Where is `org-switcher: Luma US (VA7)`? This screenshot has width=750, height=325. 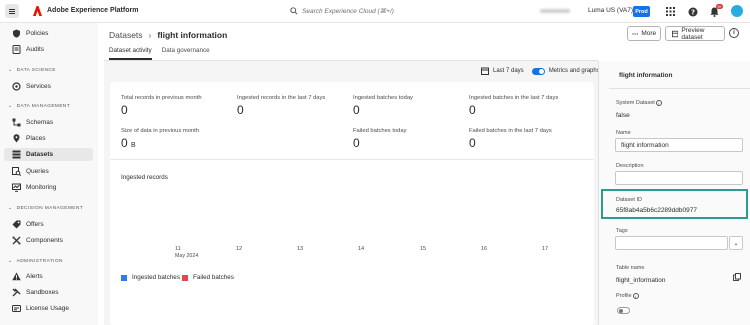 org-switcher: Luma US (VA7) is located at coordinates (610, 10).